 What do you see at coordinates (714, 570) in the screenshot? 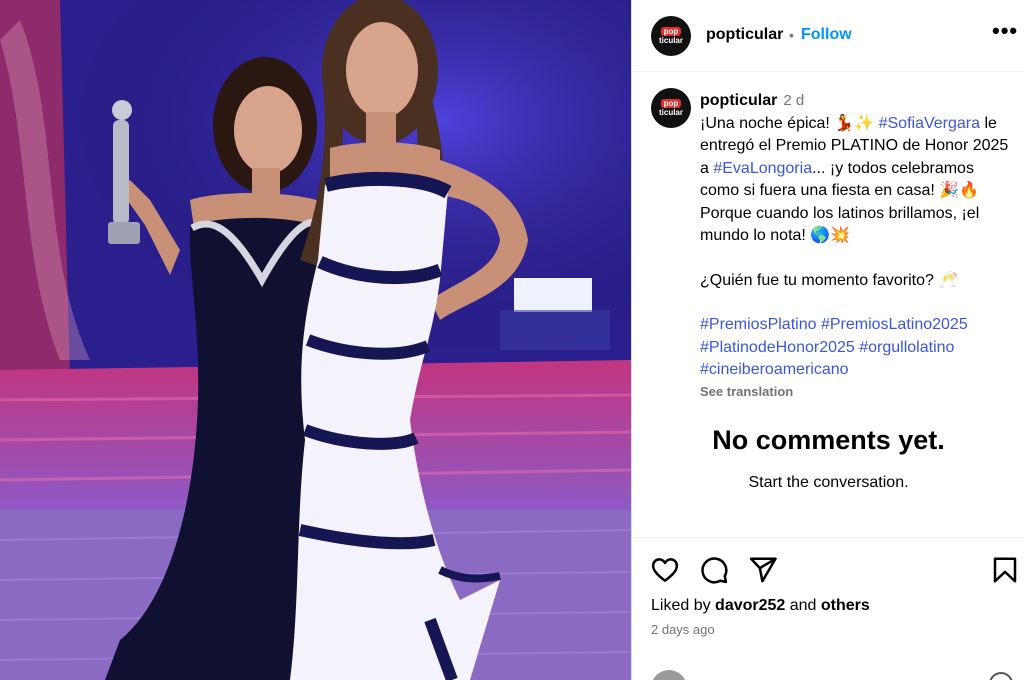
I see `comment-icon` at bounding box center [714, 570].